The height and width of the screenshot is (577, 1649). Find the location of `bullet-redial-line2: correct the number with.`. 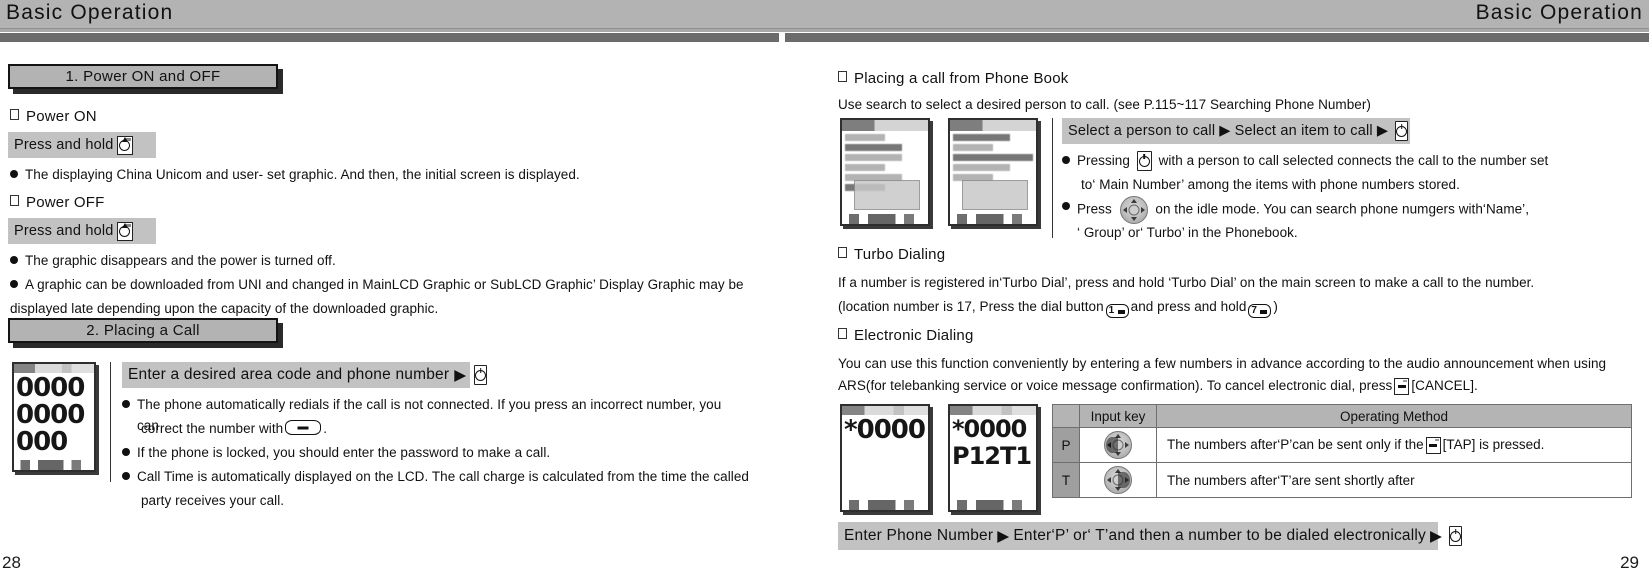

bullet-redial-line2: correct the number with. is located at coordinates (234, 428).